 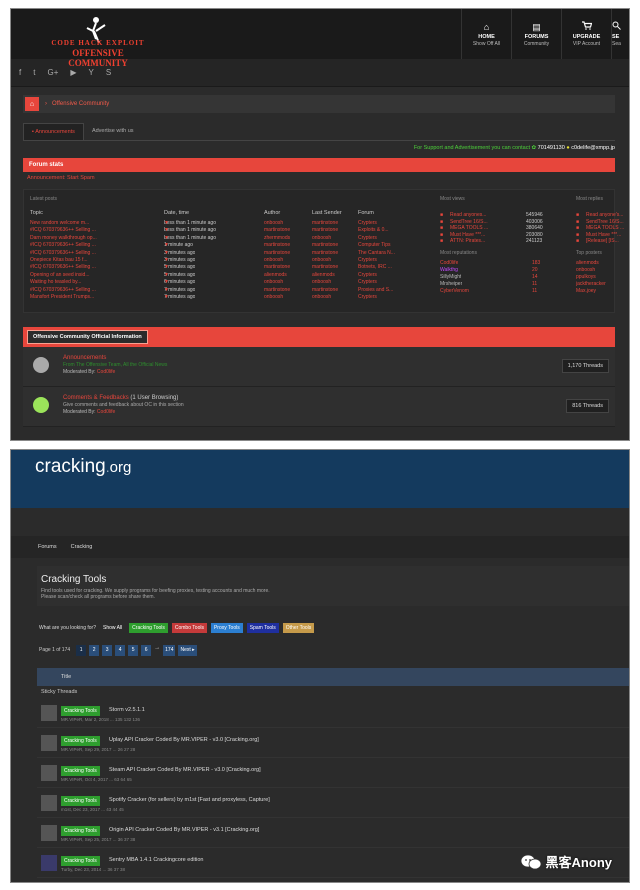 I want to click on page-button: 3, so click(x=107, y=650).